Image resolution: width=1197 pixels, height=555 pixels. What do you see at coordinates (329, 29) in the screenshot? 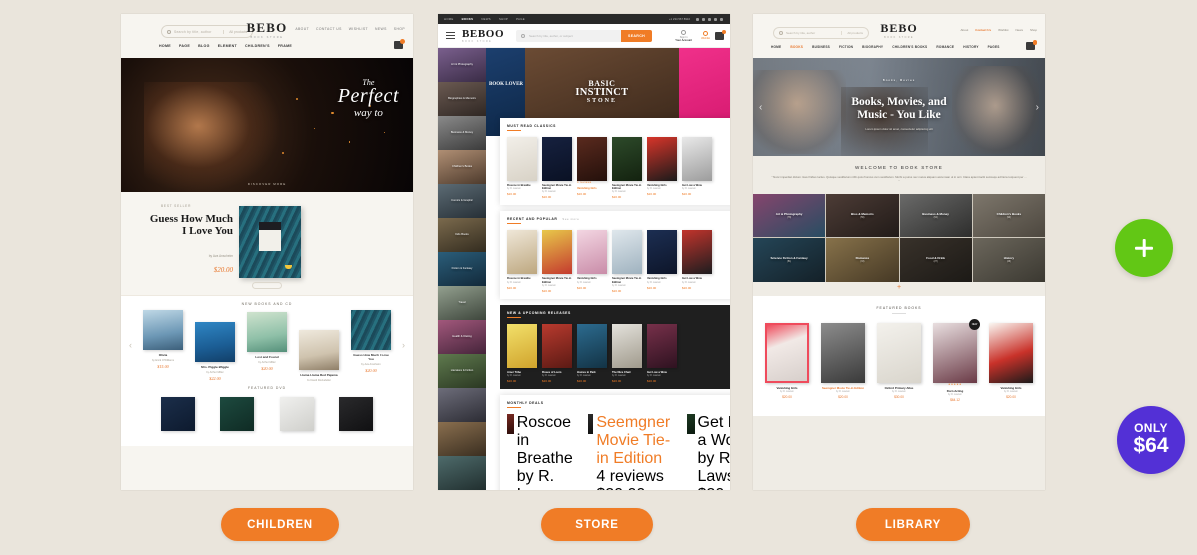
I see `top-link: CONTACT US` at bounding box center [329, 29].